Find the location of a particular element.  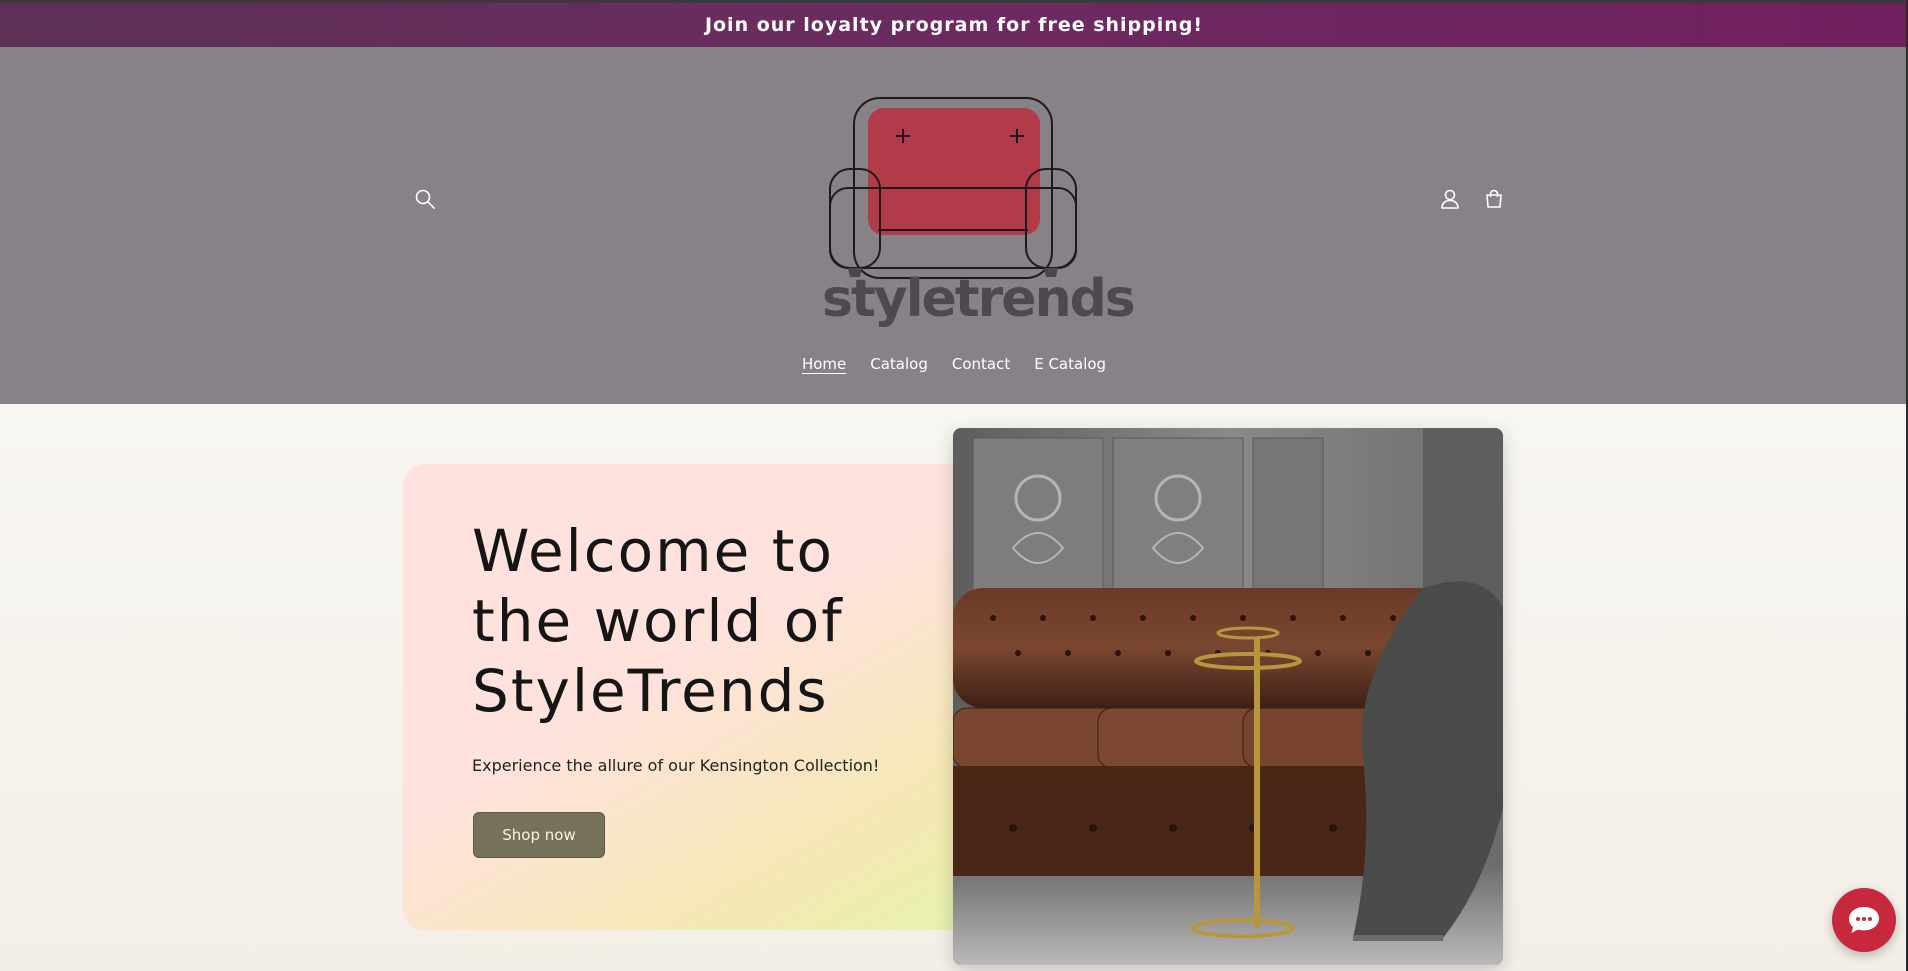

cart-icon is located at coordinates (1494, 198).